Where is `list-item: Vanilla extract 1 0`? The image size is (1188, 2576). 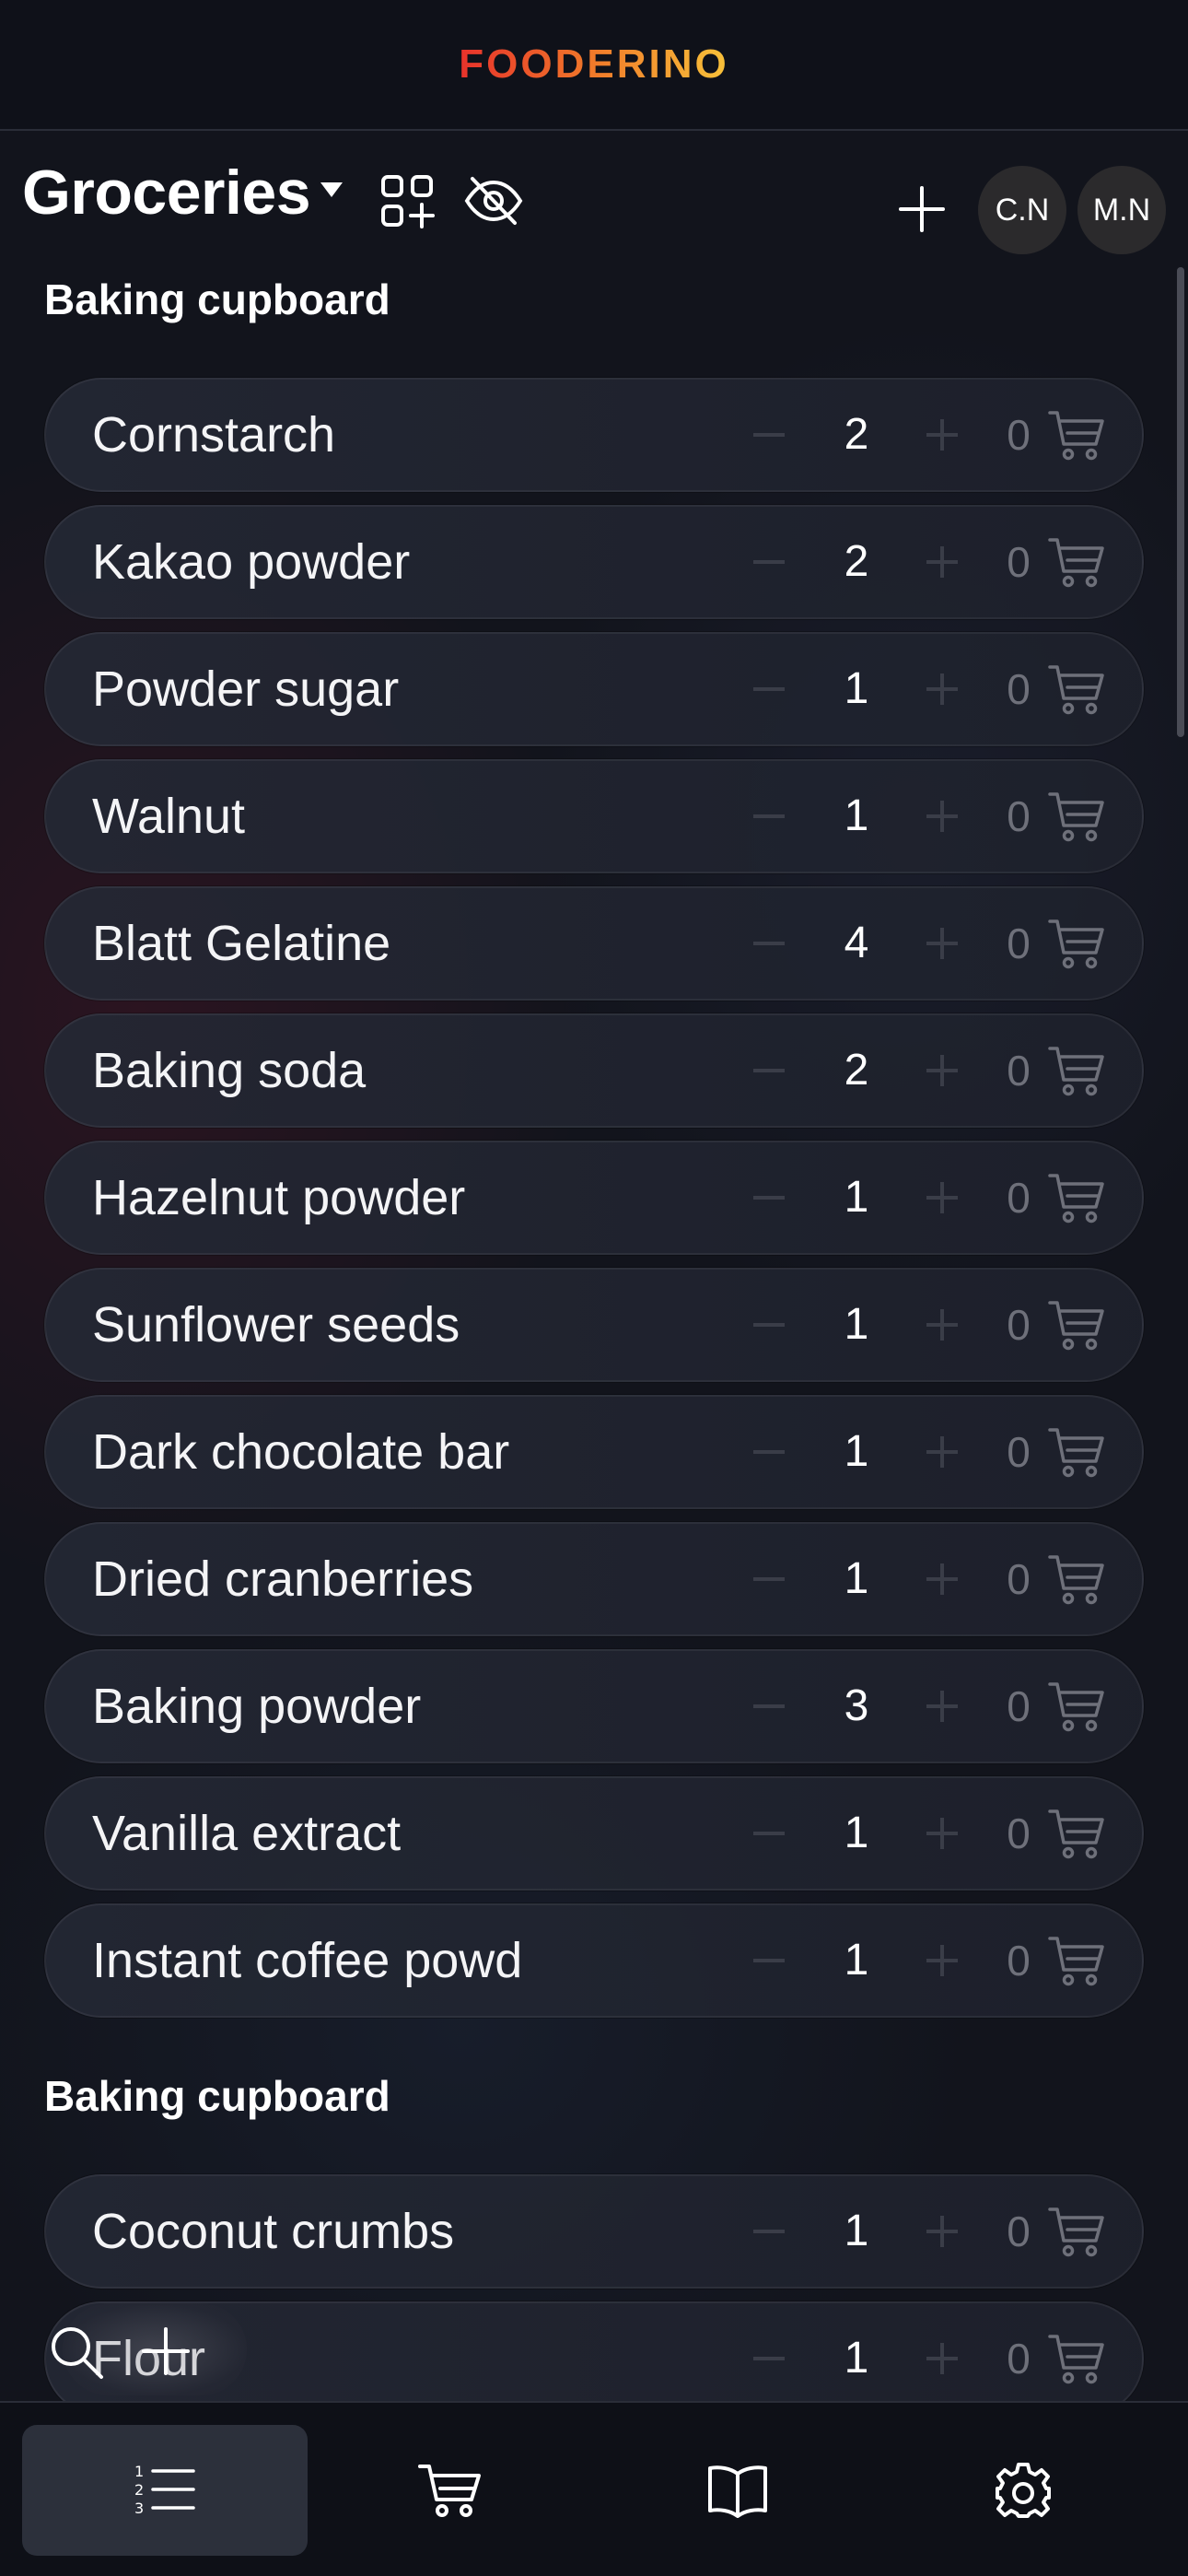
list-item: Vanilla extract 1 0 is located at coordinates (594, 1833).